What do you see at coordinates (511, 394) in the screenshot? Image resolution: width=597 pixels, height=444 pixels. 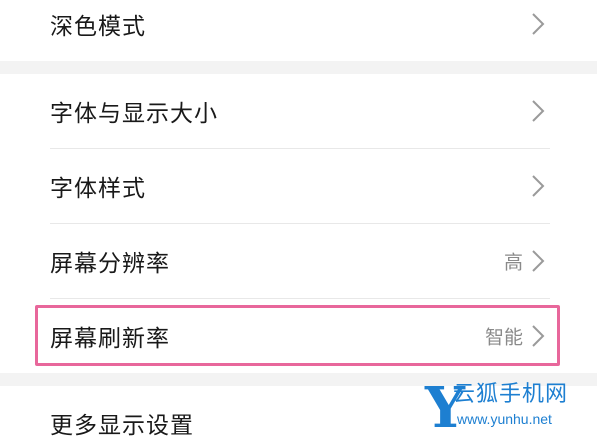 I see `watermark-name: 云狐手机网` at bounding box center [511, 394].